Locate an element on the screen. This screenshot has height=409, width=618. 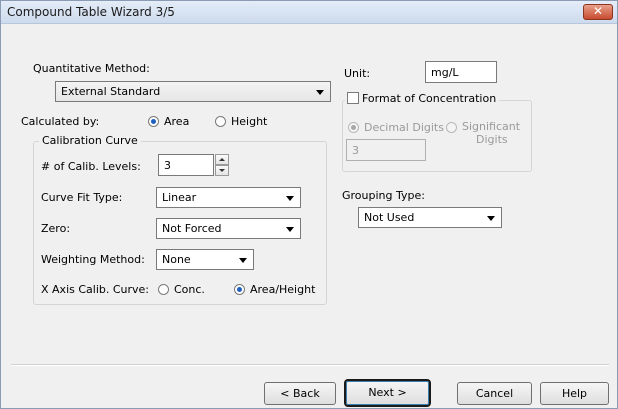
weighting-method-select: None is located at coordinates (205, 259).